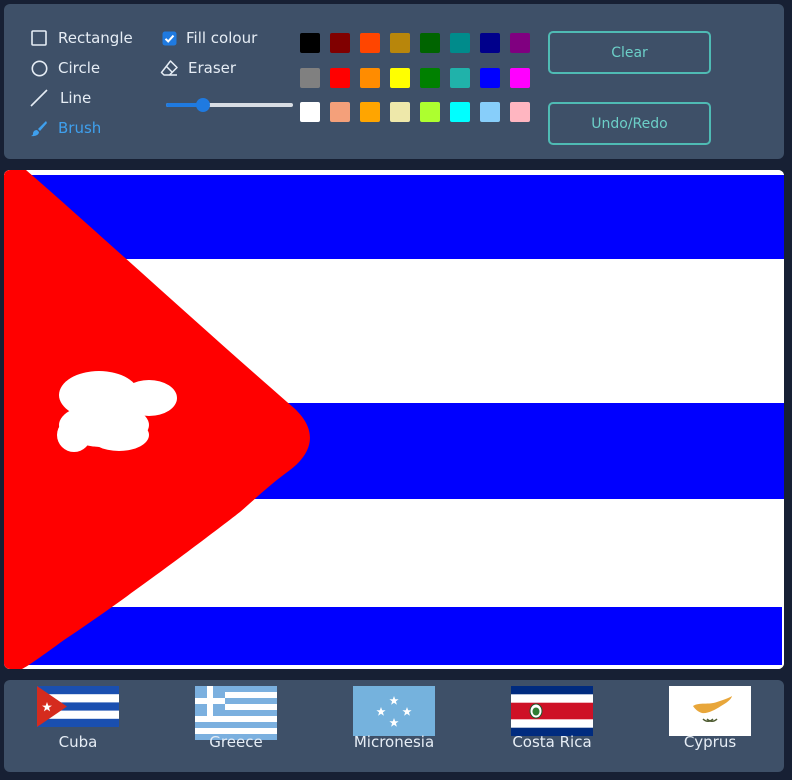 The width and height of the screenshot is (792, 780). I want to click on circle-label: Circle, so click(79, 68).